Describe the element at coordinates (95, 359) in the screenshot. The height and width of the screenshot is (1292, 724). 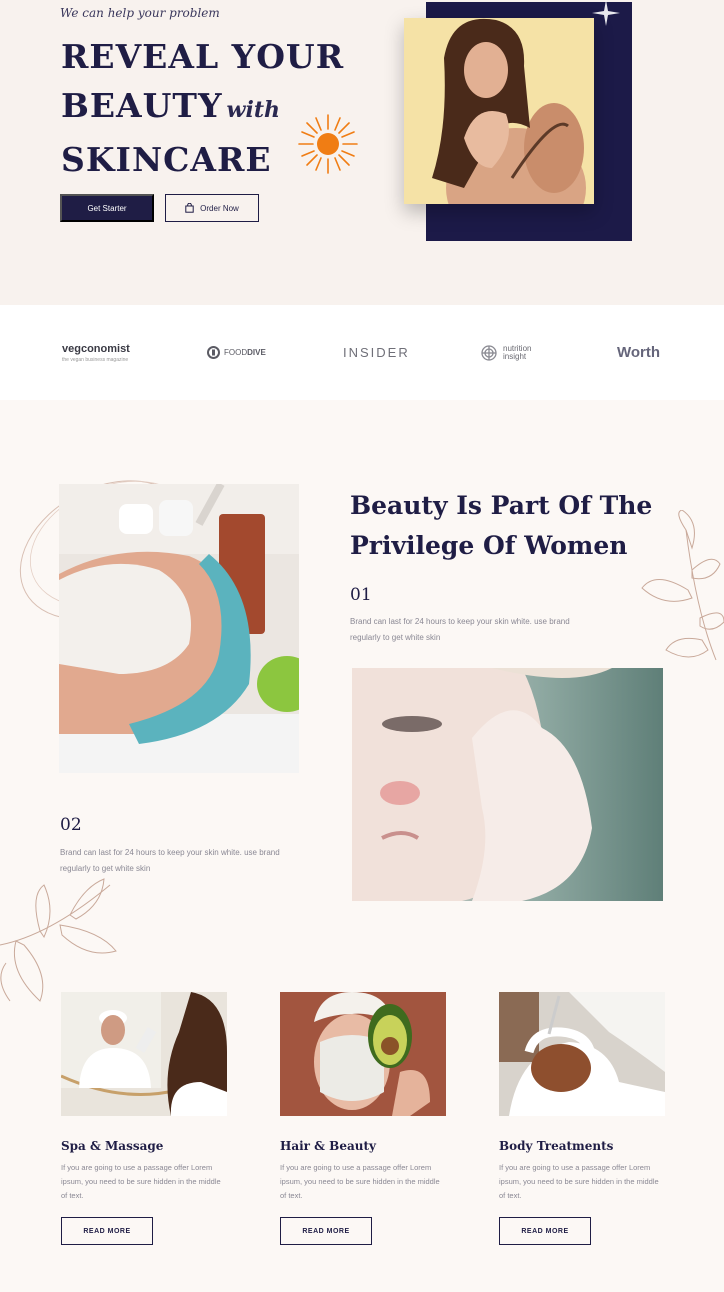
I see `vegconomist-subtext: the vegan business magazine` at that location.